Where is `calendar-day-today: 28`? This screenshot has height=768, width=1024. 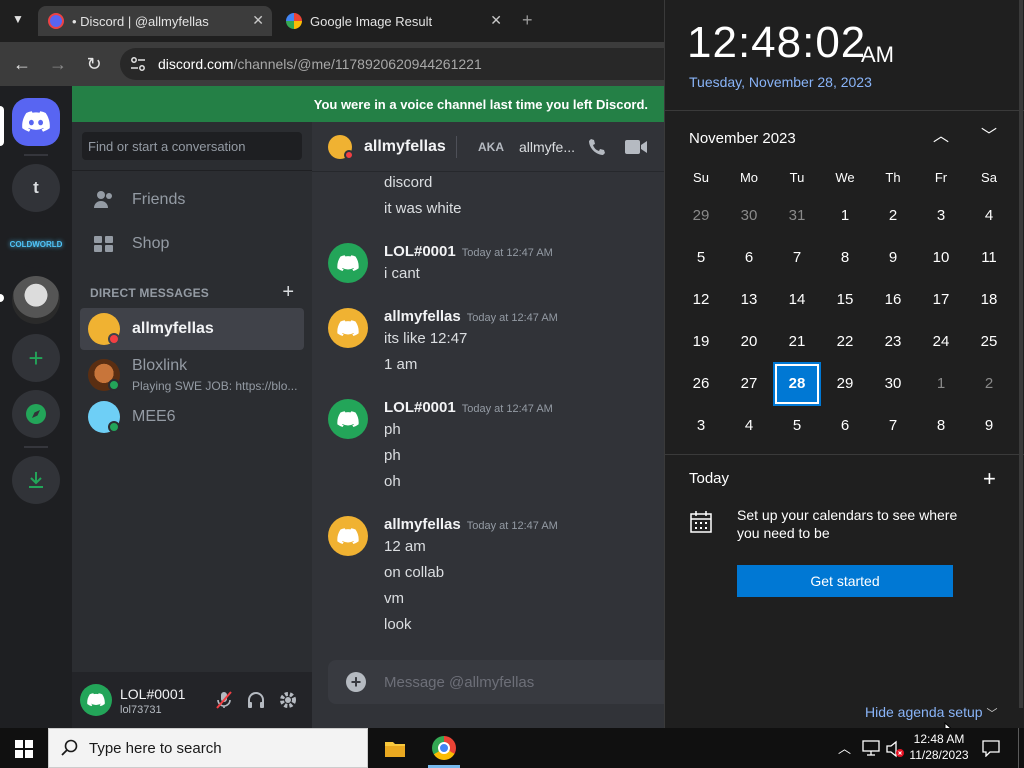 calendar-day-today: 28 is located at coordinates (797, 384).